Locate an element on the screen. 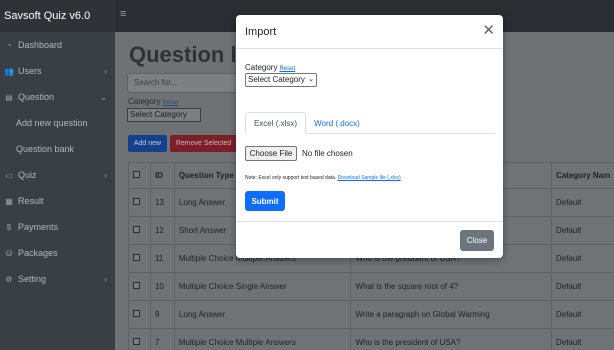 Image resolution: width=614 pixels, height=350 pixels. gear-icon: ⚙ is located at coordinates (9, 279).